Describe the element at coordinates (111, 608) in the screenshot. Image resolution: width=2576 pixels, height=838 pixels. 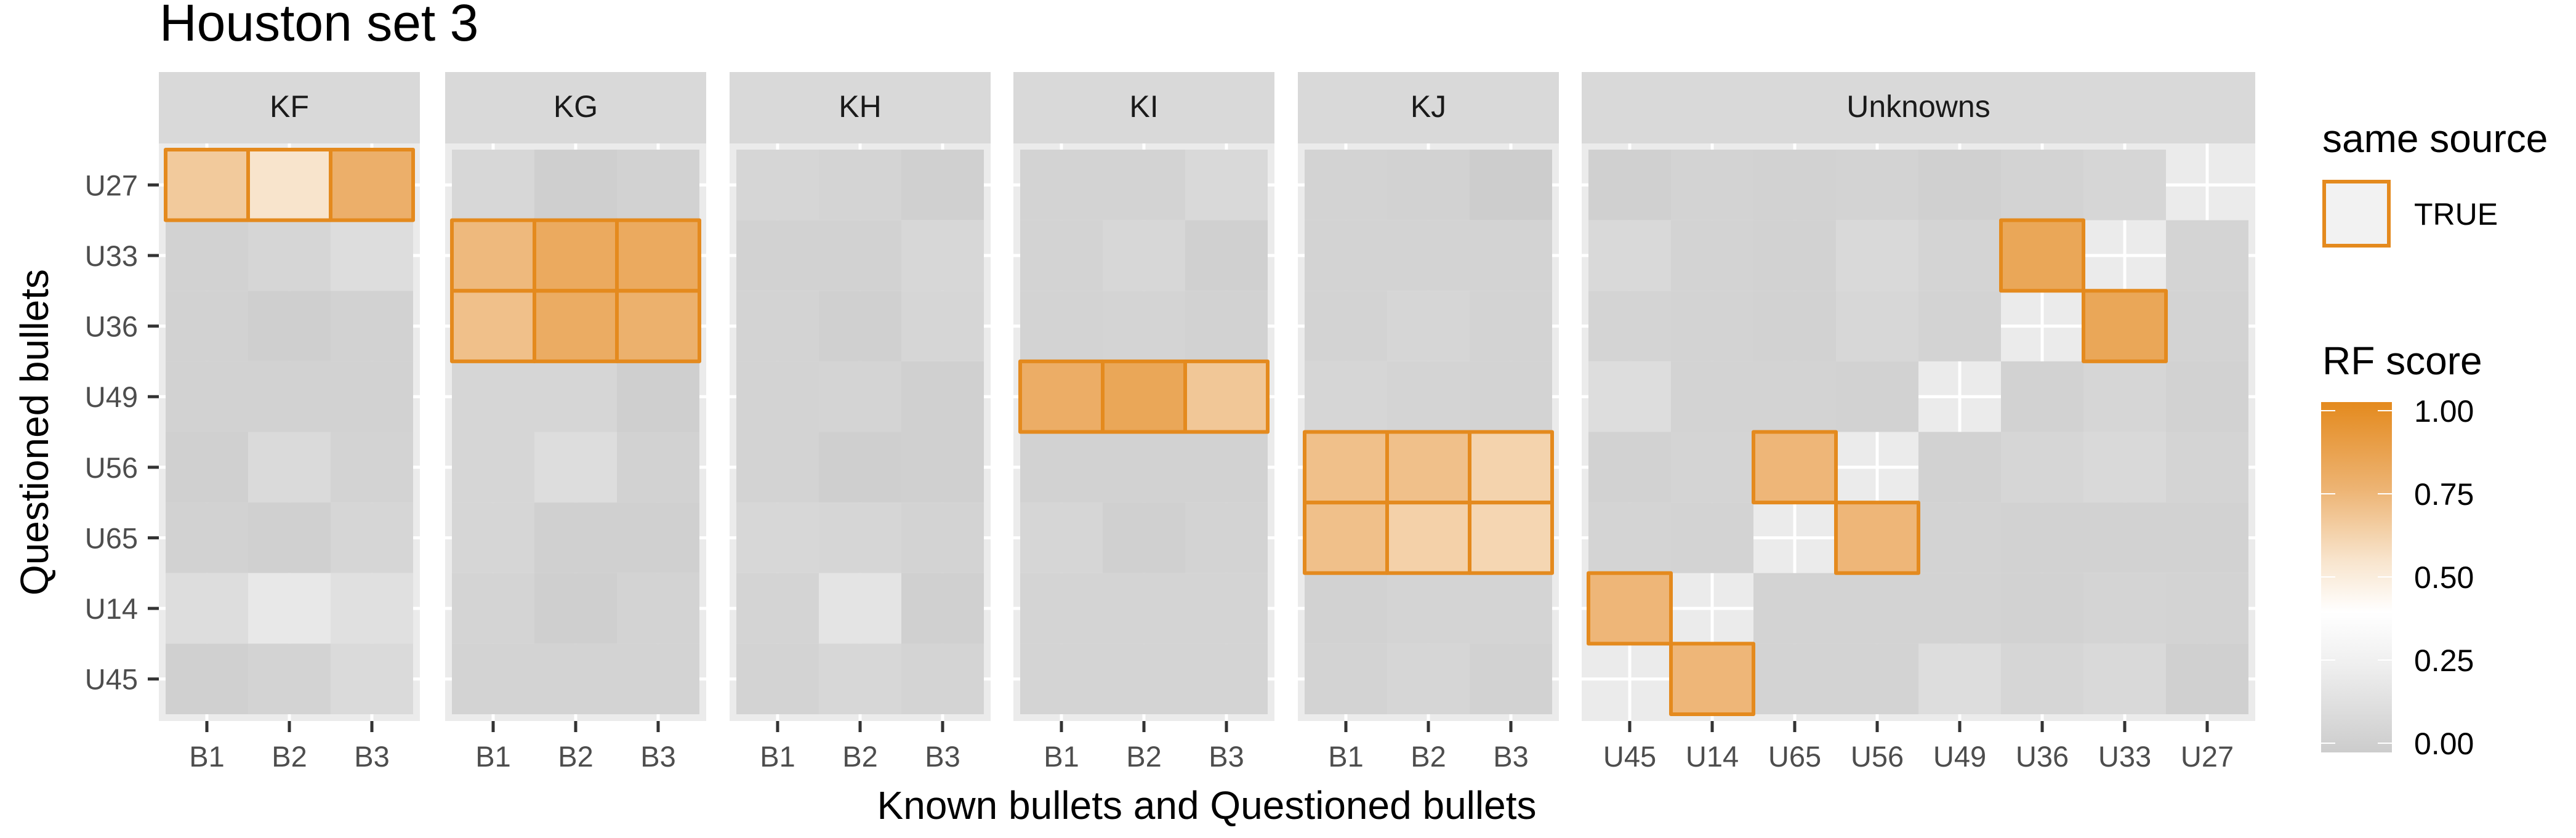
I see `y-tick-label: U14` at that location.